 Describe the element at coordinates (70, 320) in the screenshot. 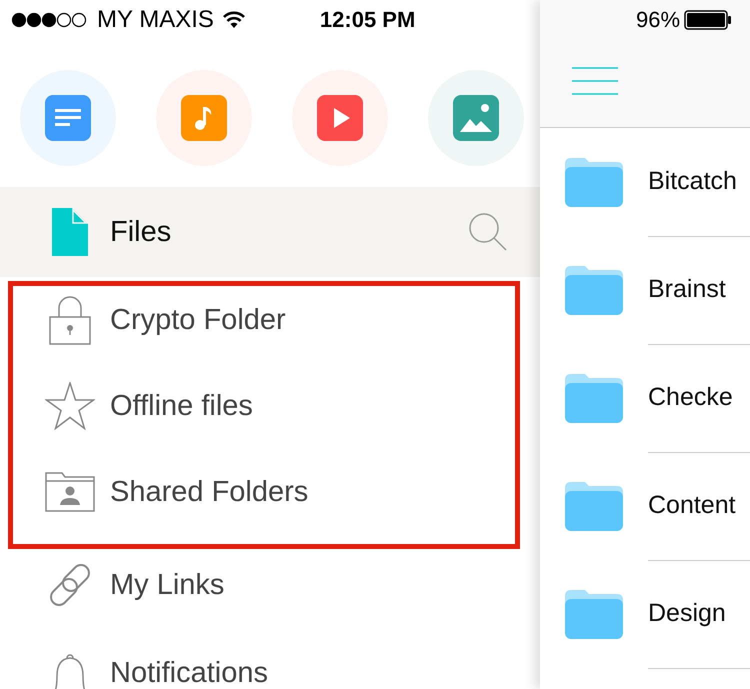

I see `lock-icon` at that location.